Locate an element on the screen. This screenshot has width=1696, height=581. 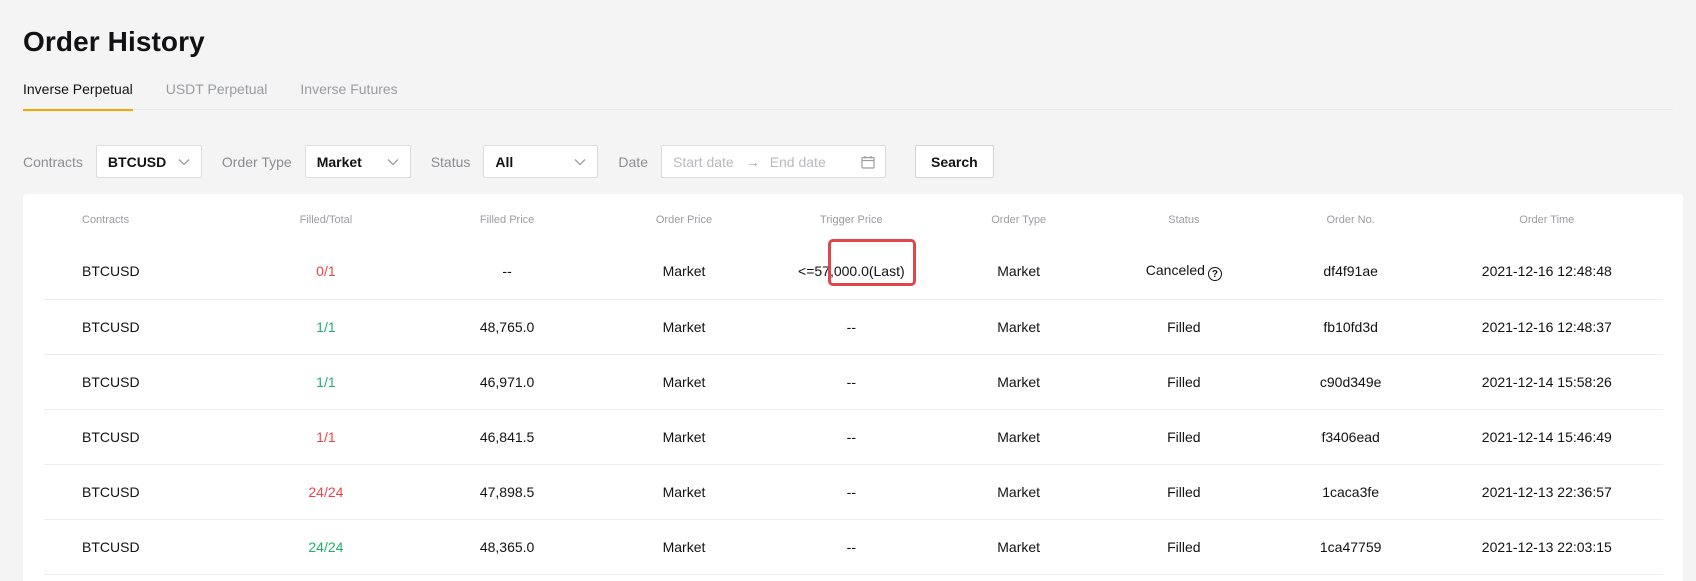
contracts-select: BTCUSD is located at coordinates (148, 161).